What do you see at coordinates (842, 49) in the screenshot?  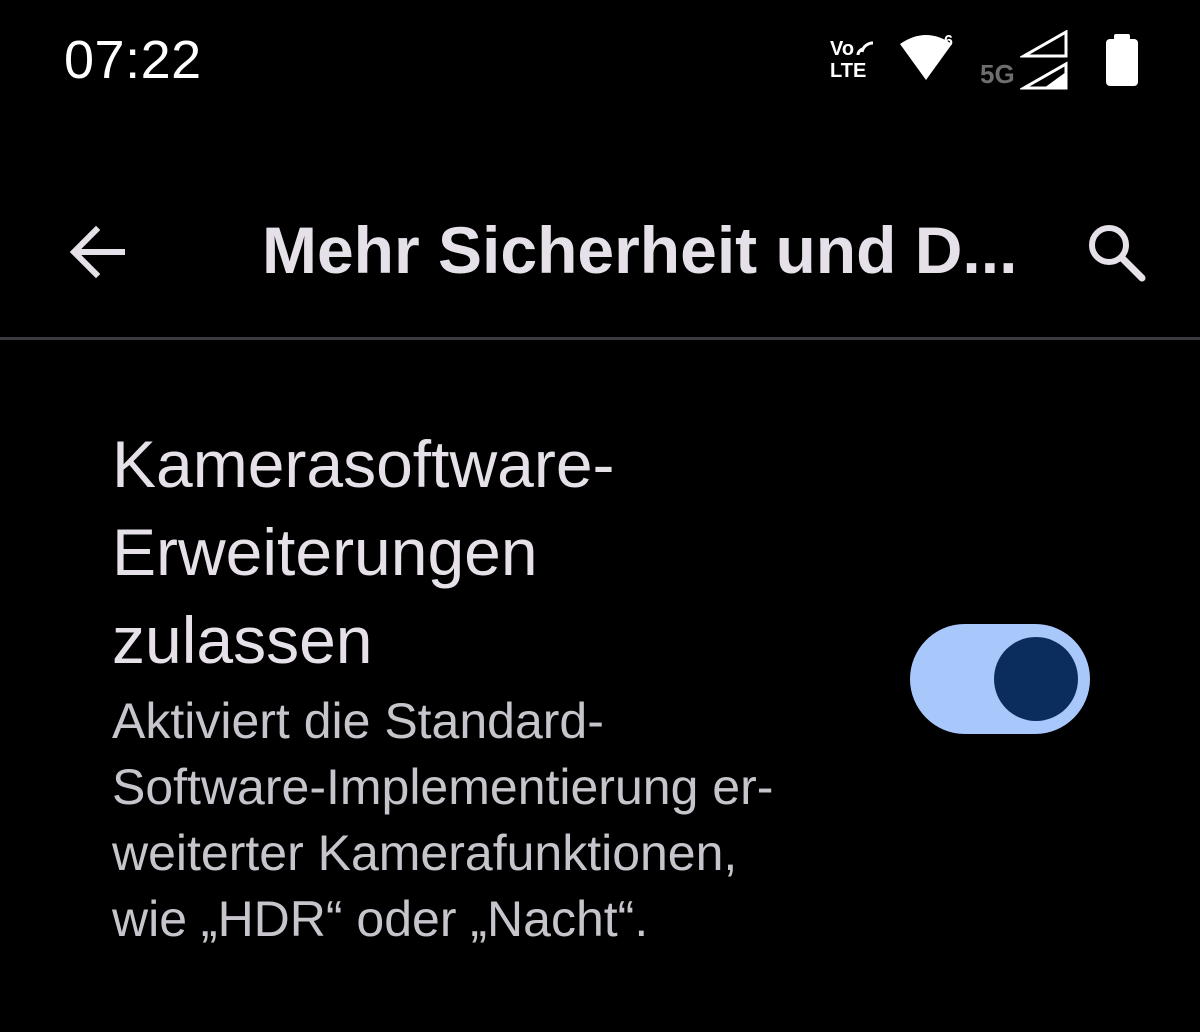 I see `volte-label: Vo` at bounding box center [842, 49].